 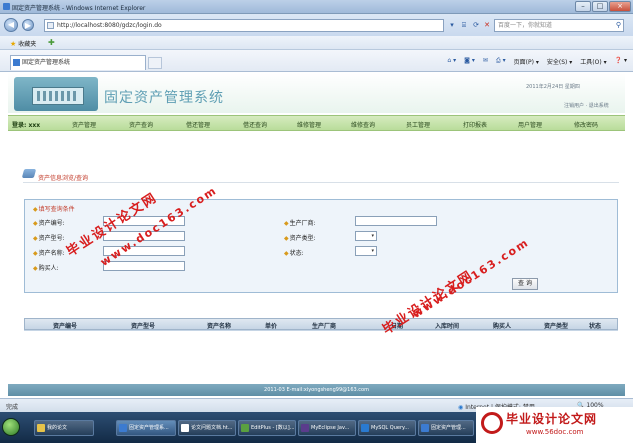 What do you see at coordinates (50, 25) in the screenshot?
I see `page-icon` at bounding box center [50, 25].